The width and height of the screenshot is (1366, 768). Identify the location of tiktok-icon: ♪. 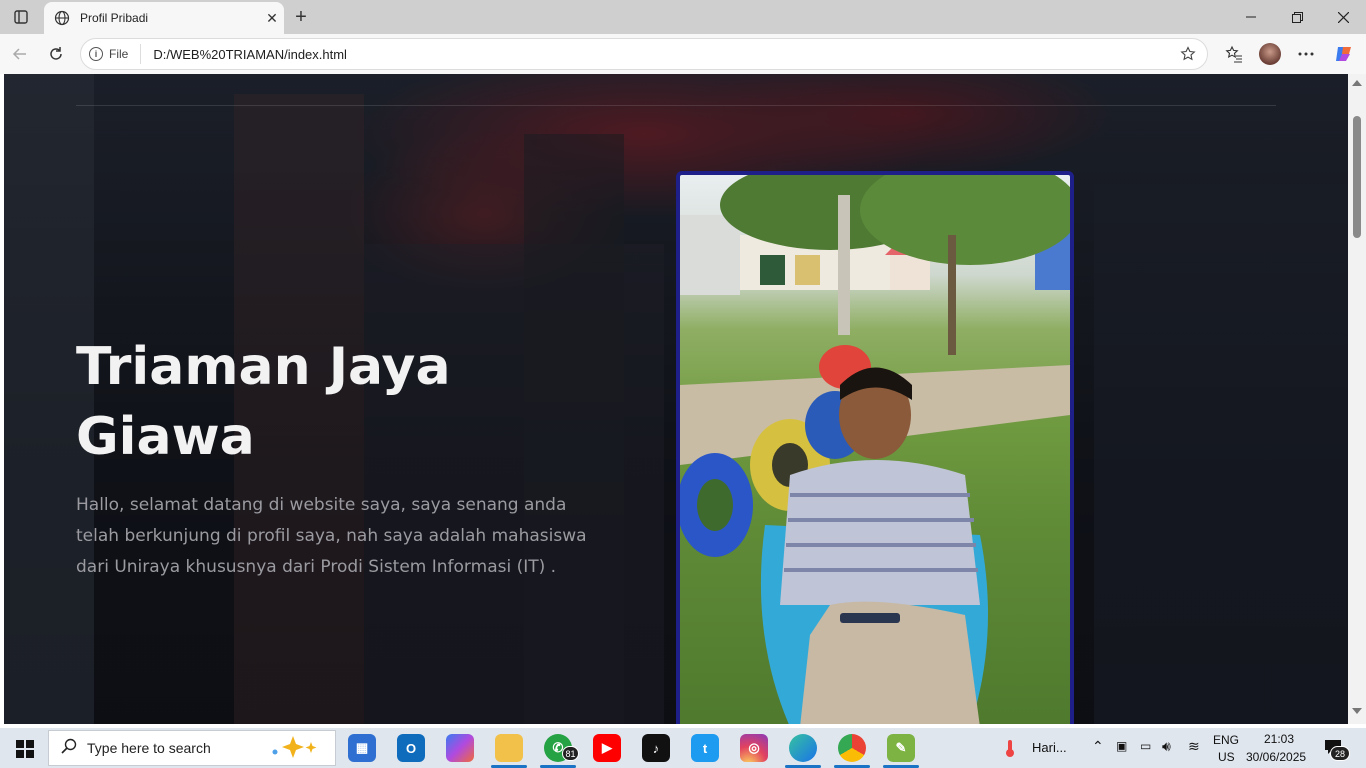
(656, 748).